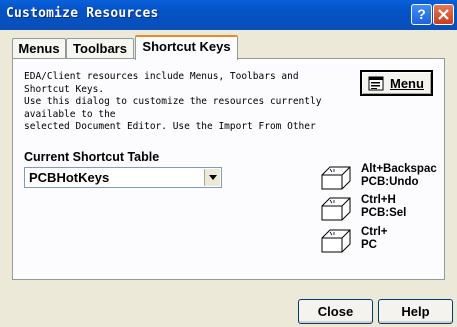 The height and width of the screenshot is (327, 457). What do you see at coordinates (64, 89) in the screenshot?
I see `description-line: Shortcut Keys.` at bounding box center [64, 89].